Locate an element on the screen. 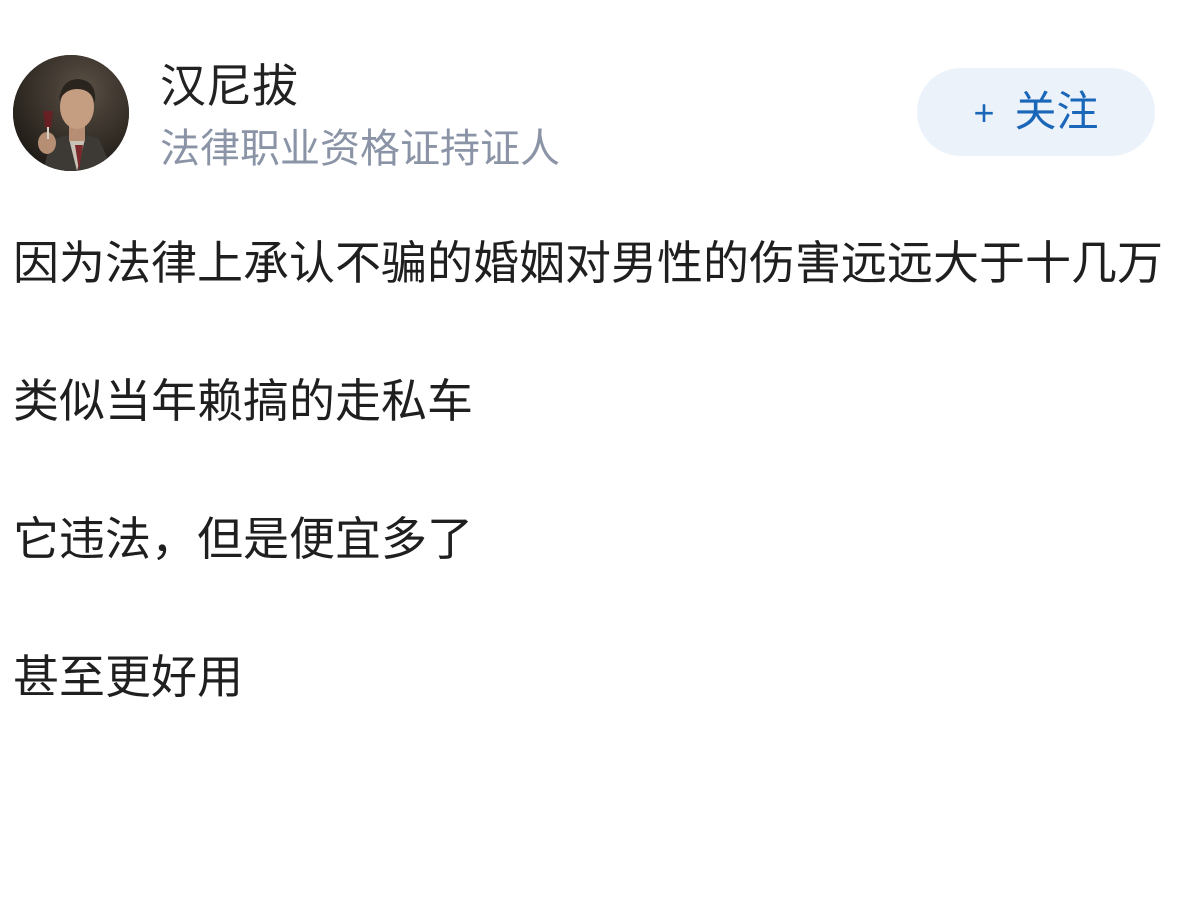 The image size is (1200, 904). post-paragraph: 它违法，但是便宜多了 is located at coordinates (243, 539).